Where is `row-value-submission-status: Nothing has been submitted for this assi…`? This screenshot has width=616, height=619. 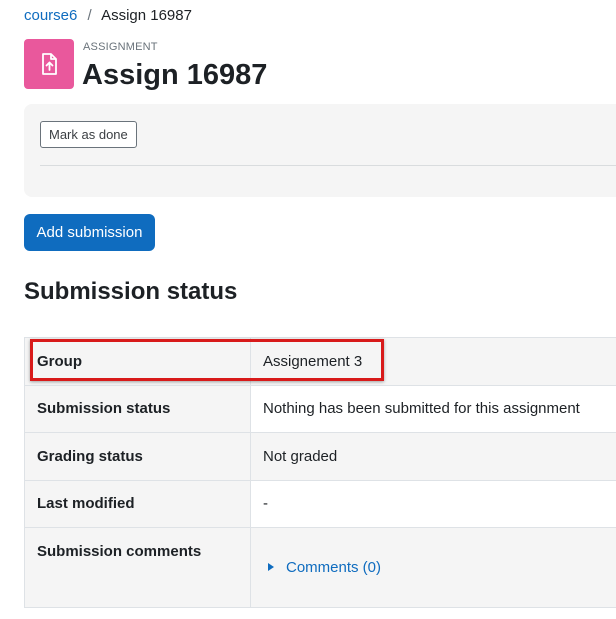
row-value-submission-status: Nothing has been submitted for this assi… is located at coordinates (433, 408).